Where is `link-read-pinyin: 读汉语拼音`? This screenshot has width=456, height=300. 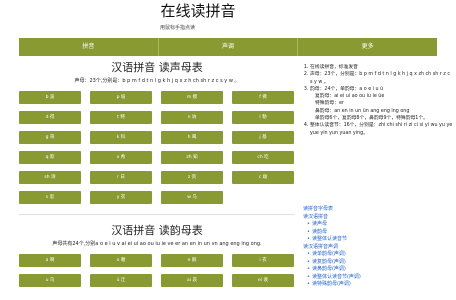 link-read-pinyin: 读汉语拼音 is located at coordinates (378, 218).